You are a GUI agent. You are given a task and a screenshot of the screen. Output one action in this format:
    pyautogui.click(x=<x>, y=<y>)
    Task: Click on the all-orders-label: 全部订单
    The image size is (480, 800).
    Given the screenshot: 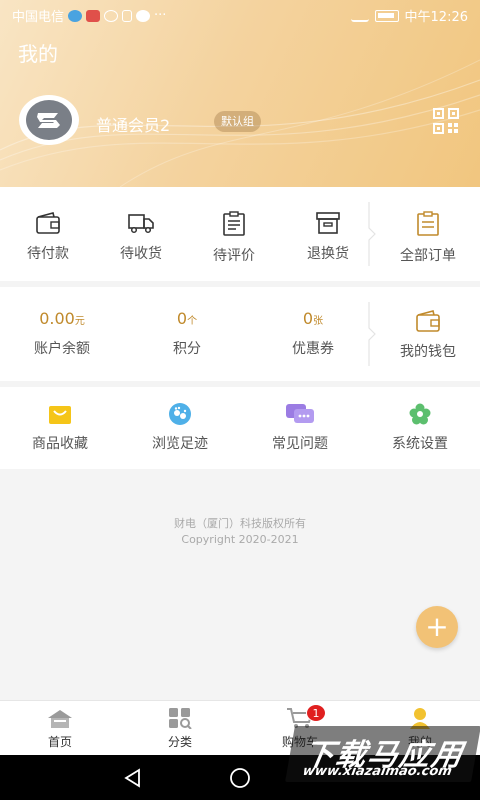 What is the action you would take?
    pyautogui.click(x=428, y=256)
    